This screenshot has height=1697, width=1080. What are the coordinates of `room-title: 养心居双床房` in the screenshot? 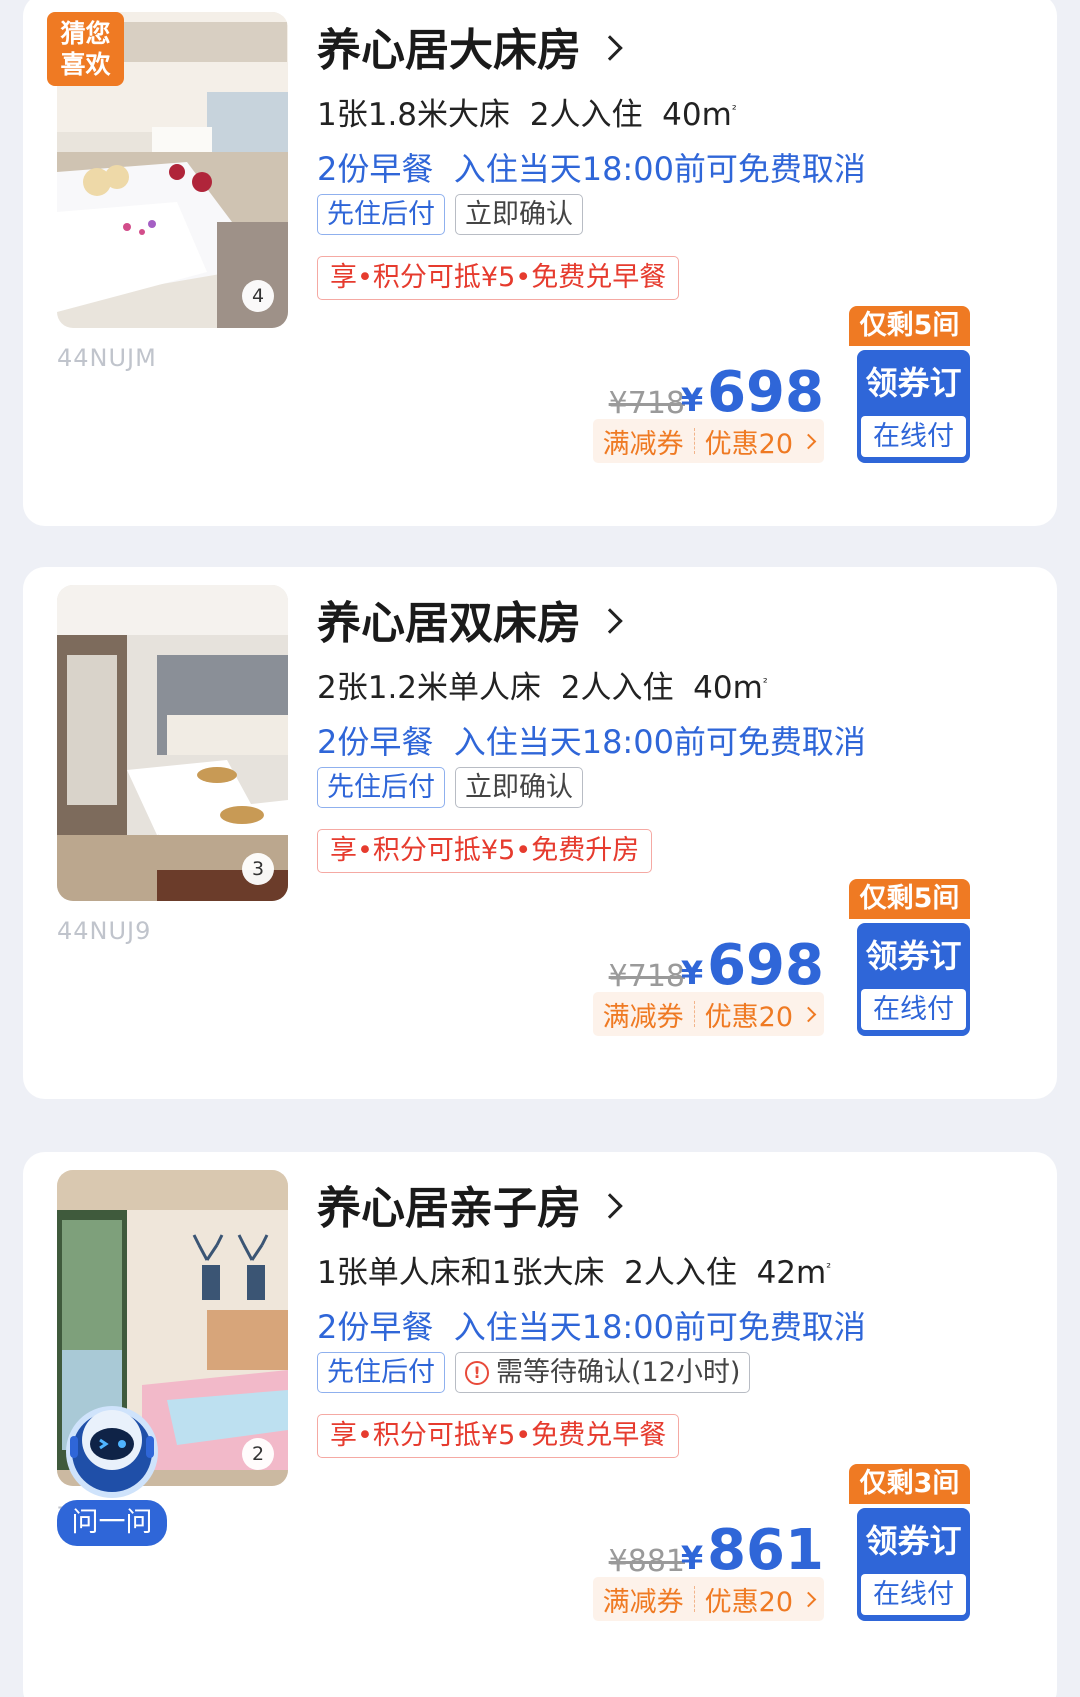 It's located at (449, 623).